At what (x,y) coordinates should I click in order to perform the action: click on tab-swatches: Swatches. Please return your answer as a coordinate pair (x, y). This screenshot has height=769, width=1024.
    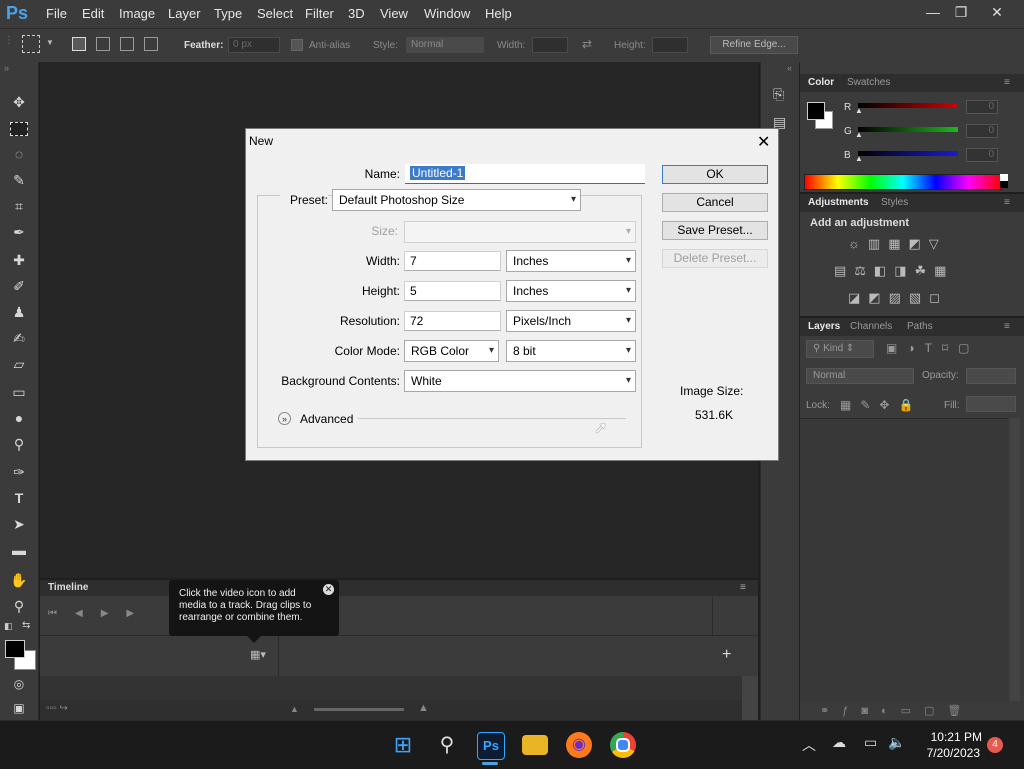
    Looking at the image, I should click on (868, 82).